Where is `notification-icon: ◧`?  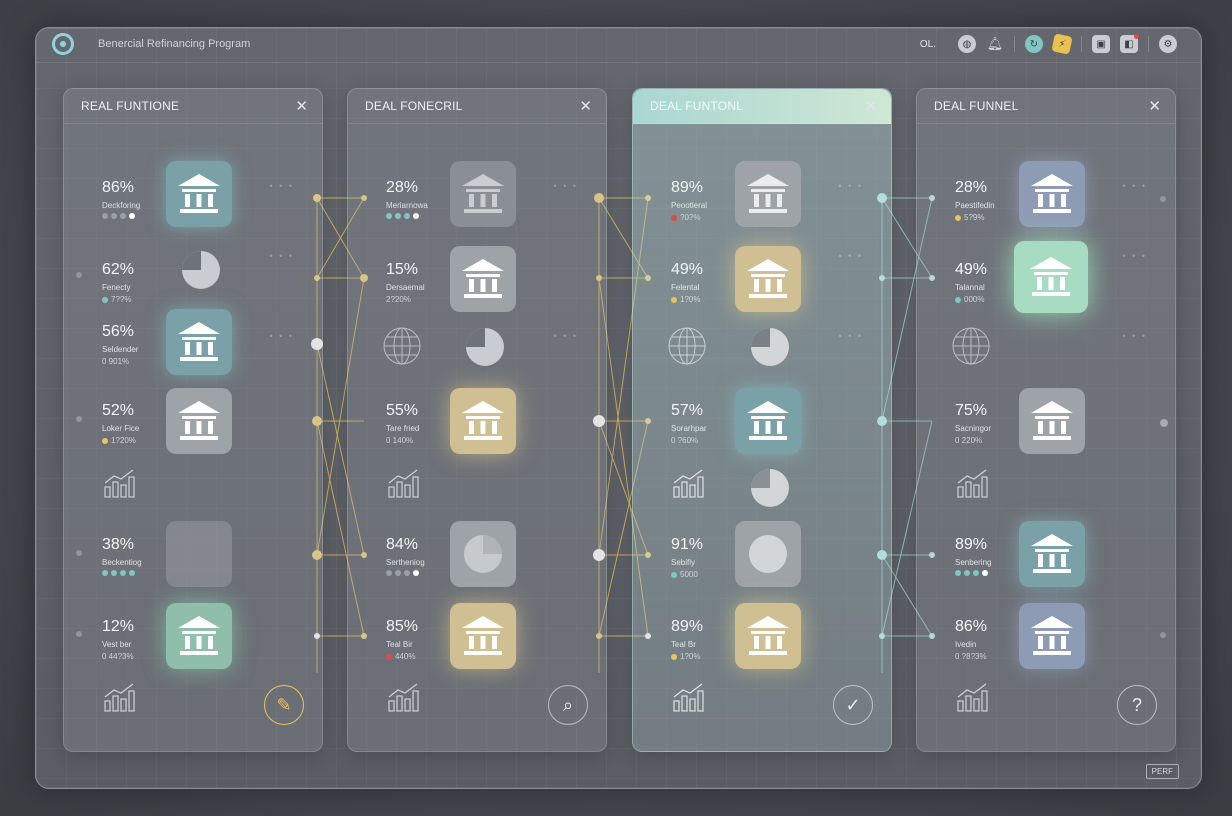
notification-icon: ◧ is located at coordinates (1129, 43).